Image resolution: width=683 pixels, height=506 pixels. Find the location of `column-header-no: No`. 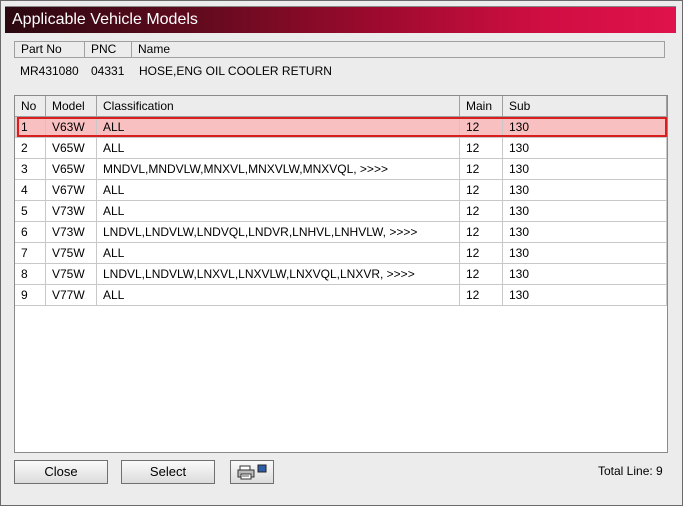

column-header-no: No is located at coordinates (30, 106).